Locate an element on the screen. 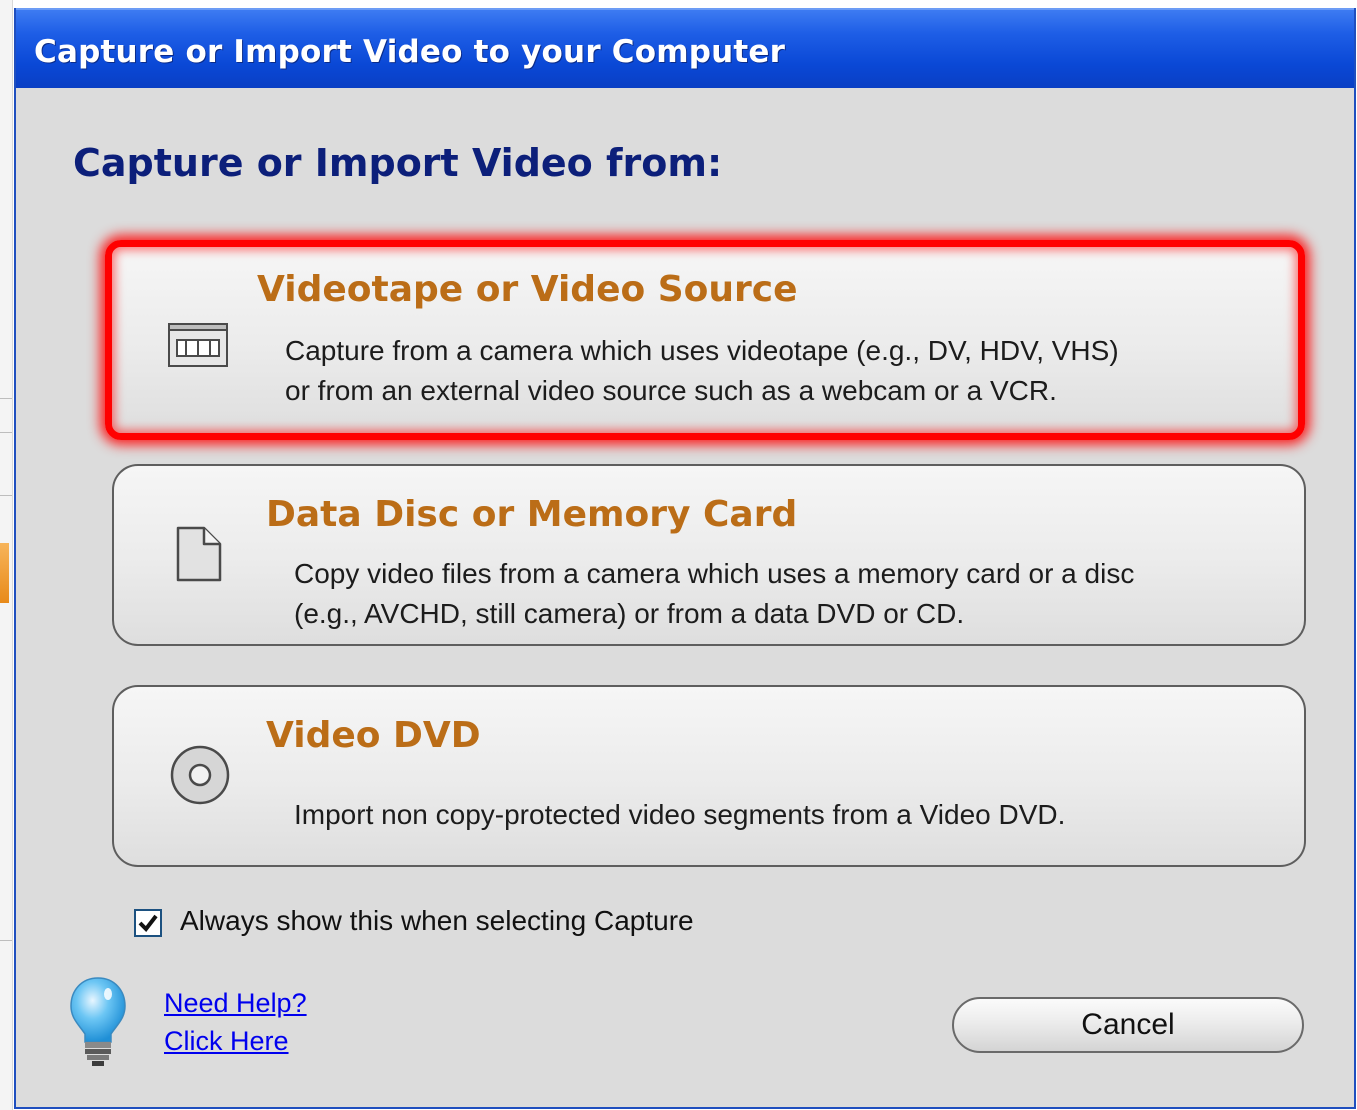 The height and width of the screenshot is (1110, 1357). need-help-link: Need Help? is located at coordinates (235, 1003).